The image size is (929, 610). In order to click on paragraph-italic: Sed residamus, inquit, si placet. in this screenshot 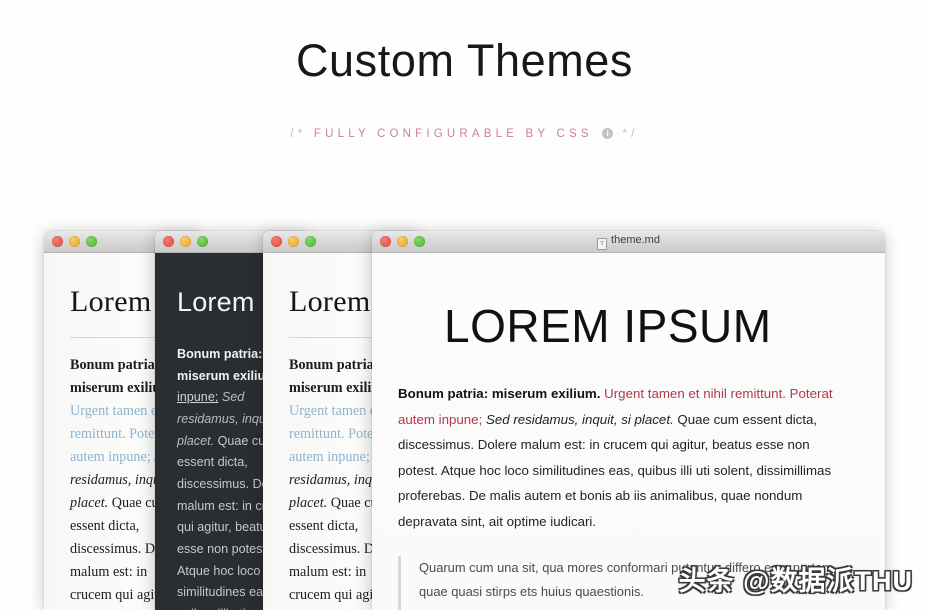, I will do `click(579, 419)`.